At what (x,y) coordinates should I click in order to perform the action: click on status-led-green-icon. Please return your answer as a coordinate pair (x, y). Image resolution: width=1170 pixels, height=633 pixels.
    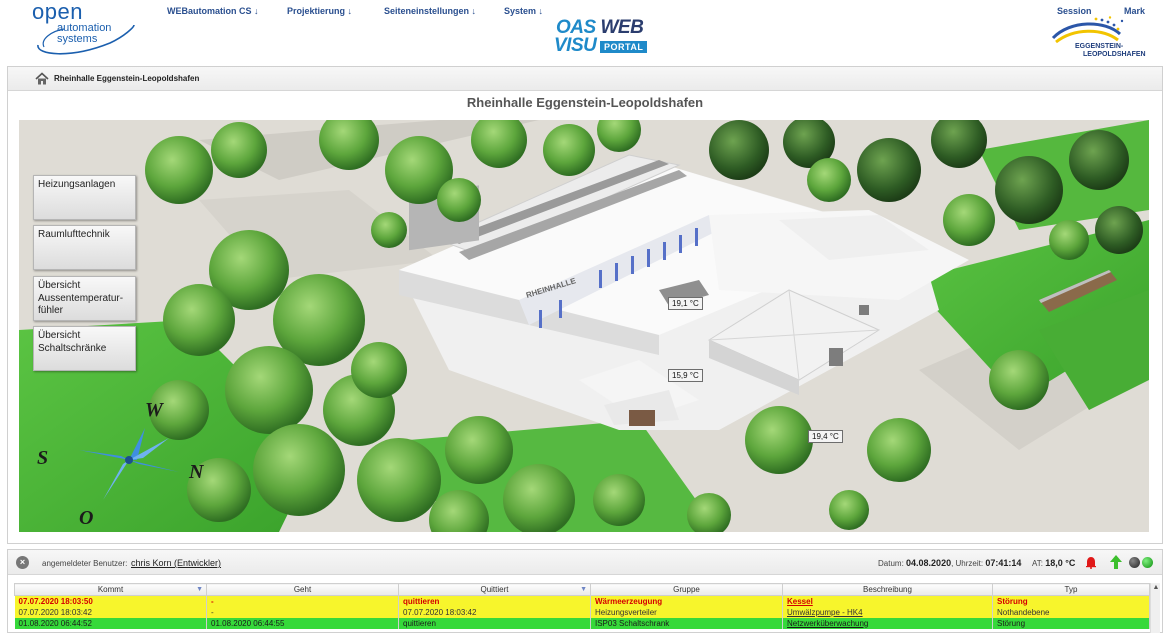
    Looking at the image, I should click on (1147, 562).